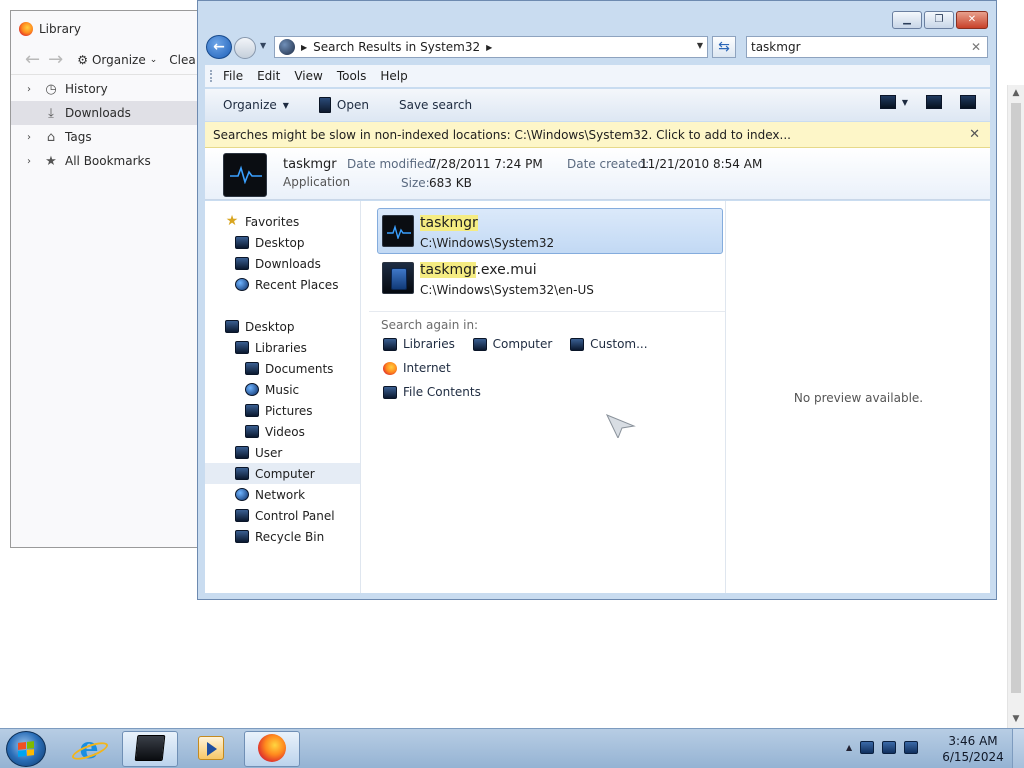 Image resolution: width=1024 pixels, height=768 pixels. I want to click on clear-search-icon: ✕, so click(976, 47).